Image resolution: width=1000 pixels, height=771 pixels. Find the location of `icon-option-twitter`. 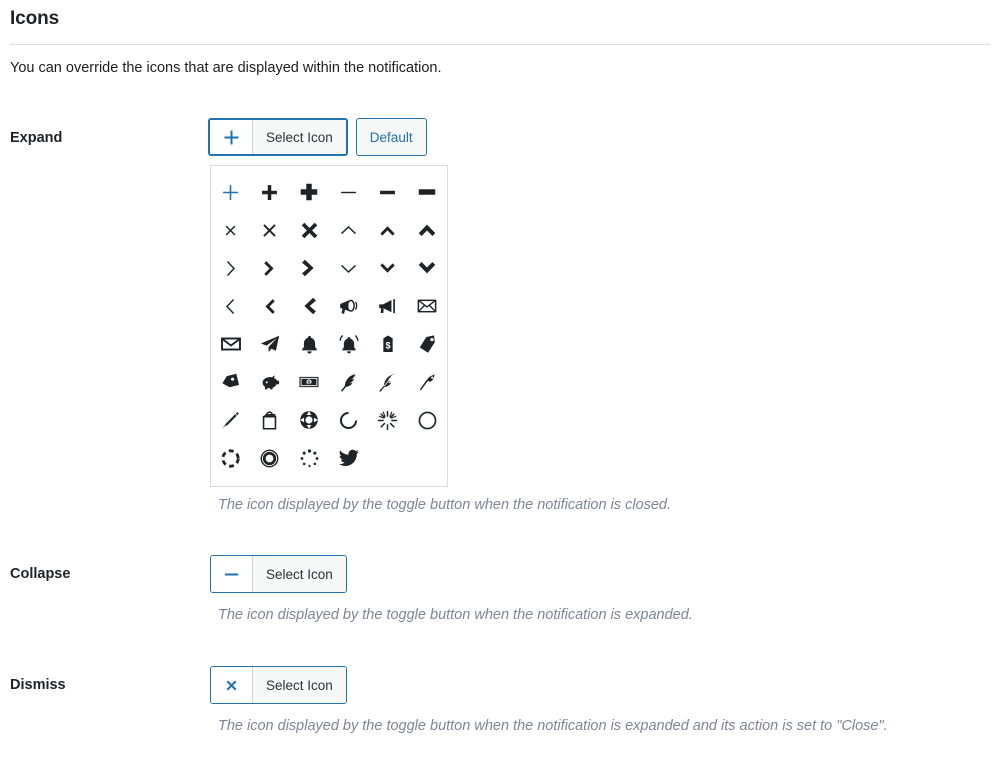

icon-option-twitter is located at coordinates (348, 458).